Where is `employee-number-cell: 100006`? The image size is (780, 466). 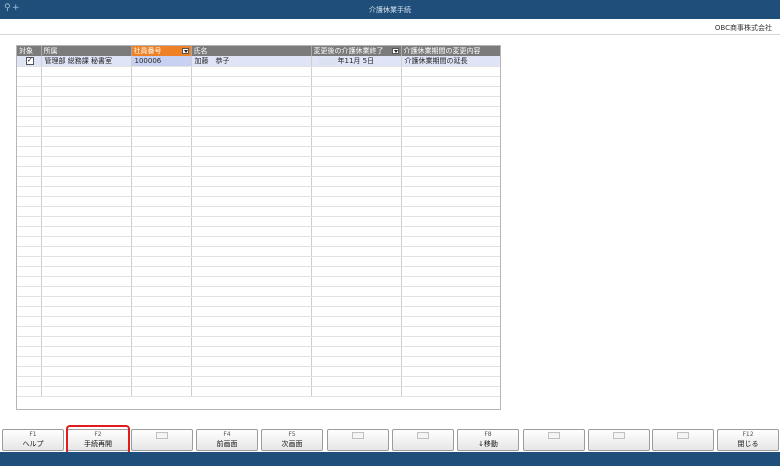 employee-number-cell: 100006 is located at coordinates (161, 61).